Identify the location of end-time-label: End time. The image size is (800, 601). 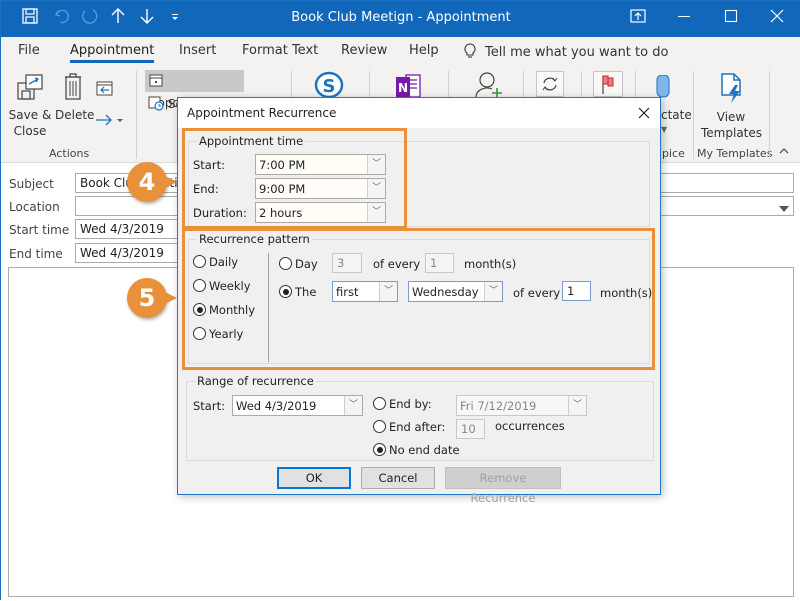
(36, 254).